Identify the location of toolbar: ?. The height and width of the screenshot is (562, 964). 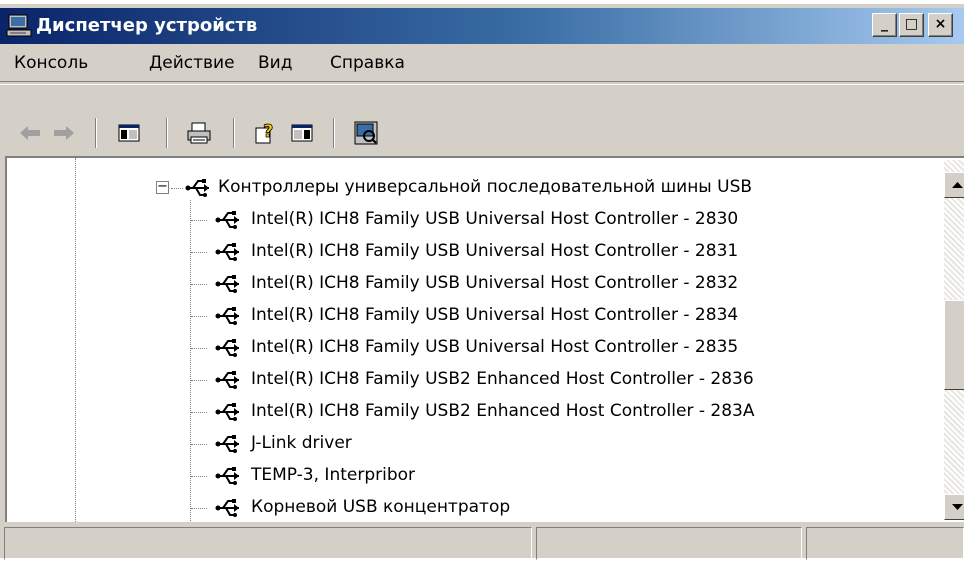
(482, 119).